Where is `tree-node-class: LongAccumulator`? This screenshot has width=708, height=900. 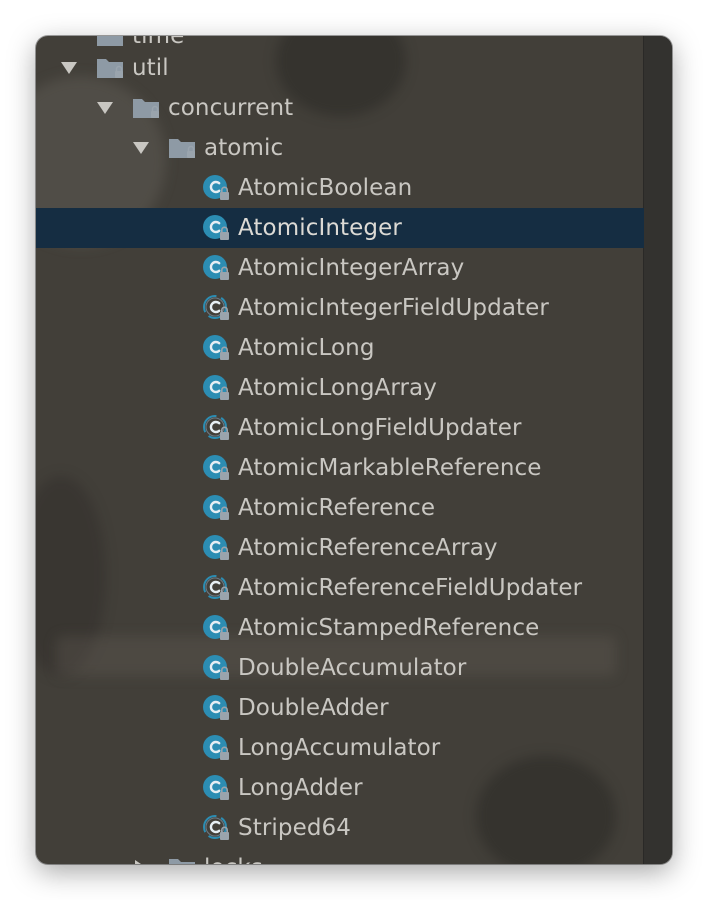 tree-node-class: LongAccumulator is located at coordinates (340, 748).